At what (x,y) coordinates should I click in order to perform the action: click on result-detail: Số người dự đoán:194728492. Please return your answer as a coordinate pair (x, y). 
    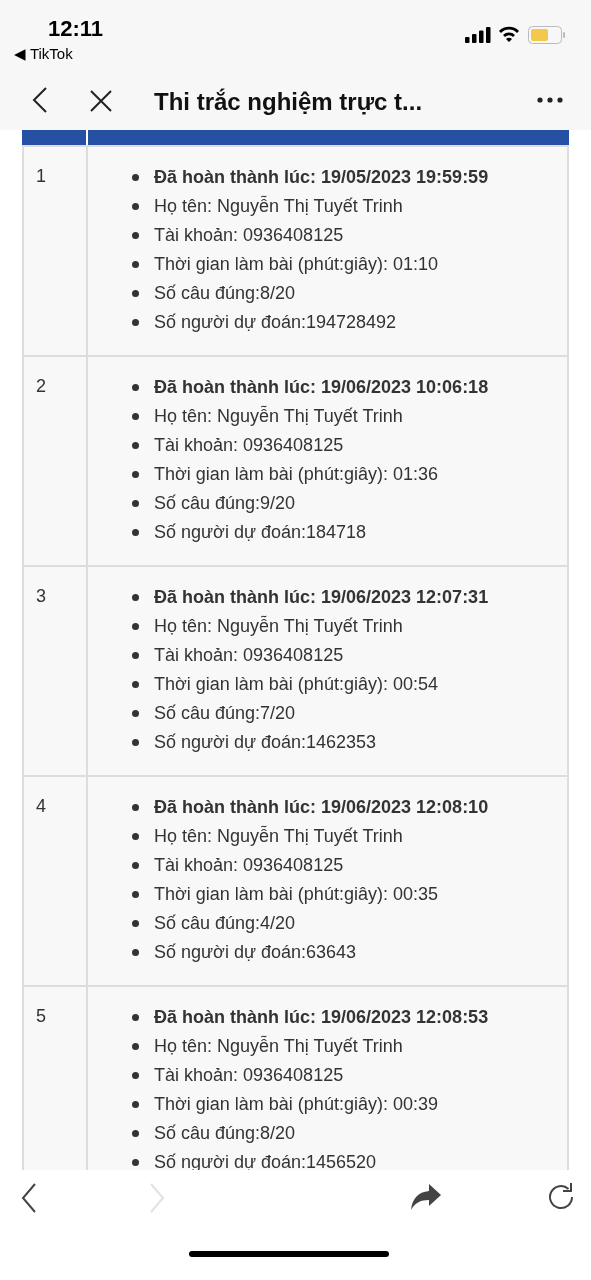
    Looking at the image, I should click on (275, 322).